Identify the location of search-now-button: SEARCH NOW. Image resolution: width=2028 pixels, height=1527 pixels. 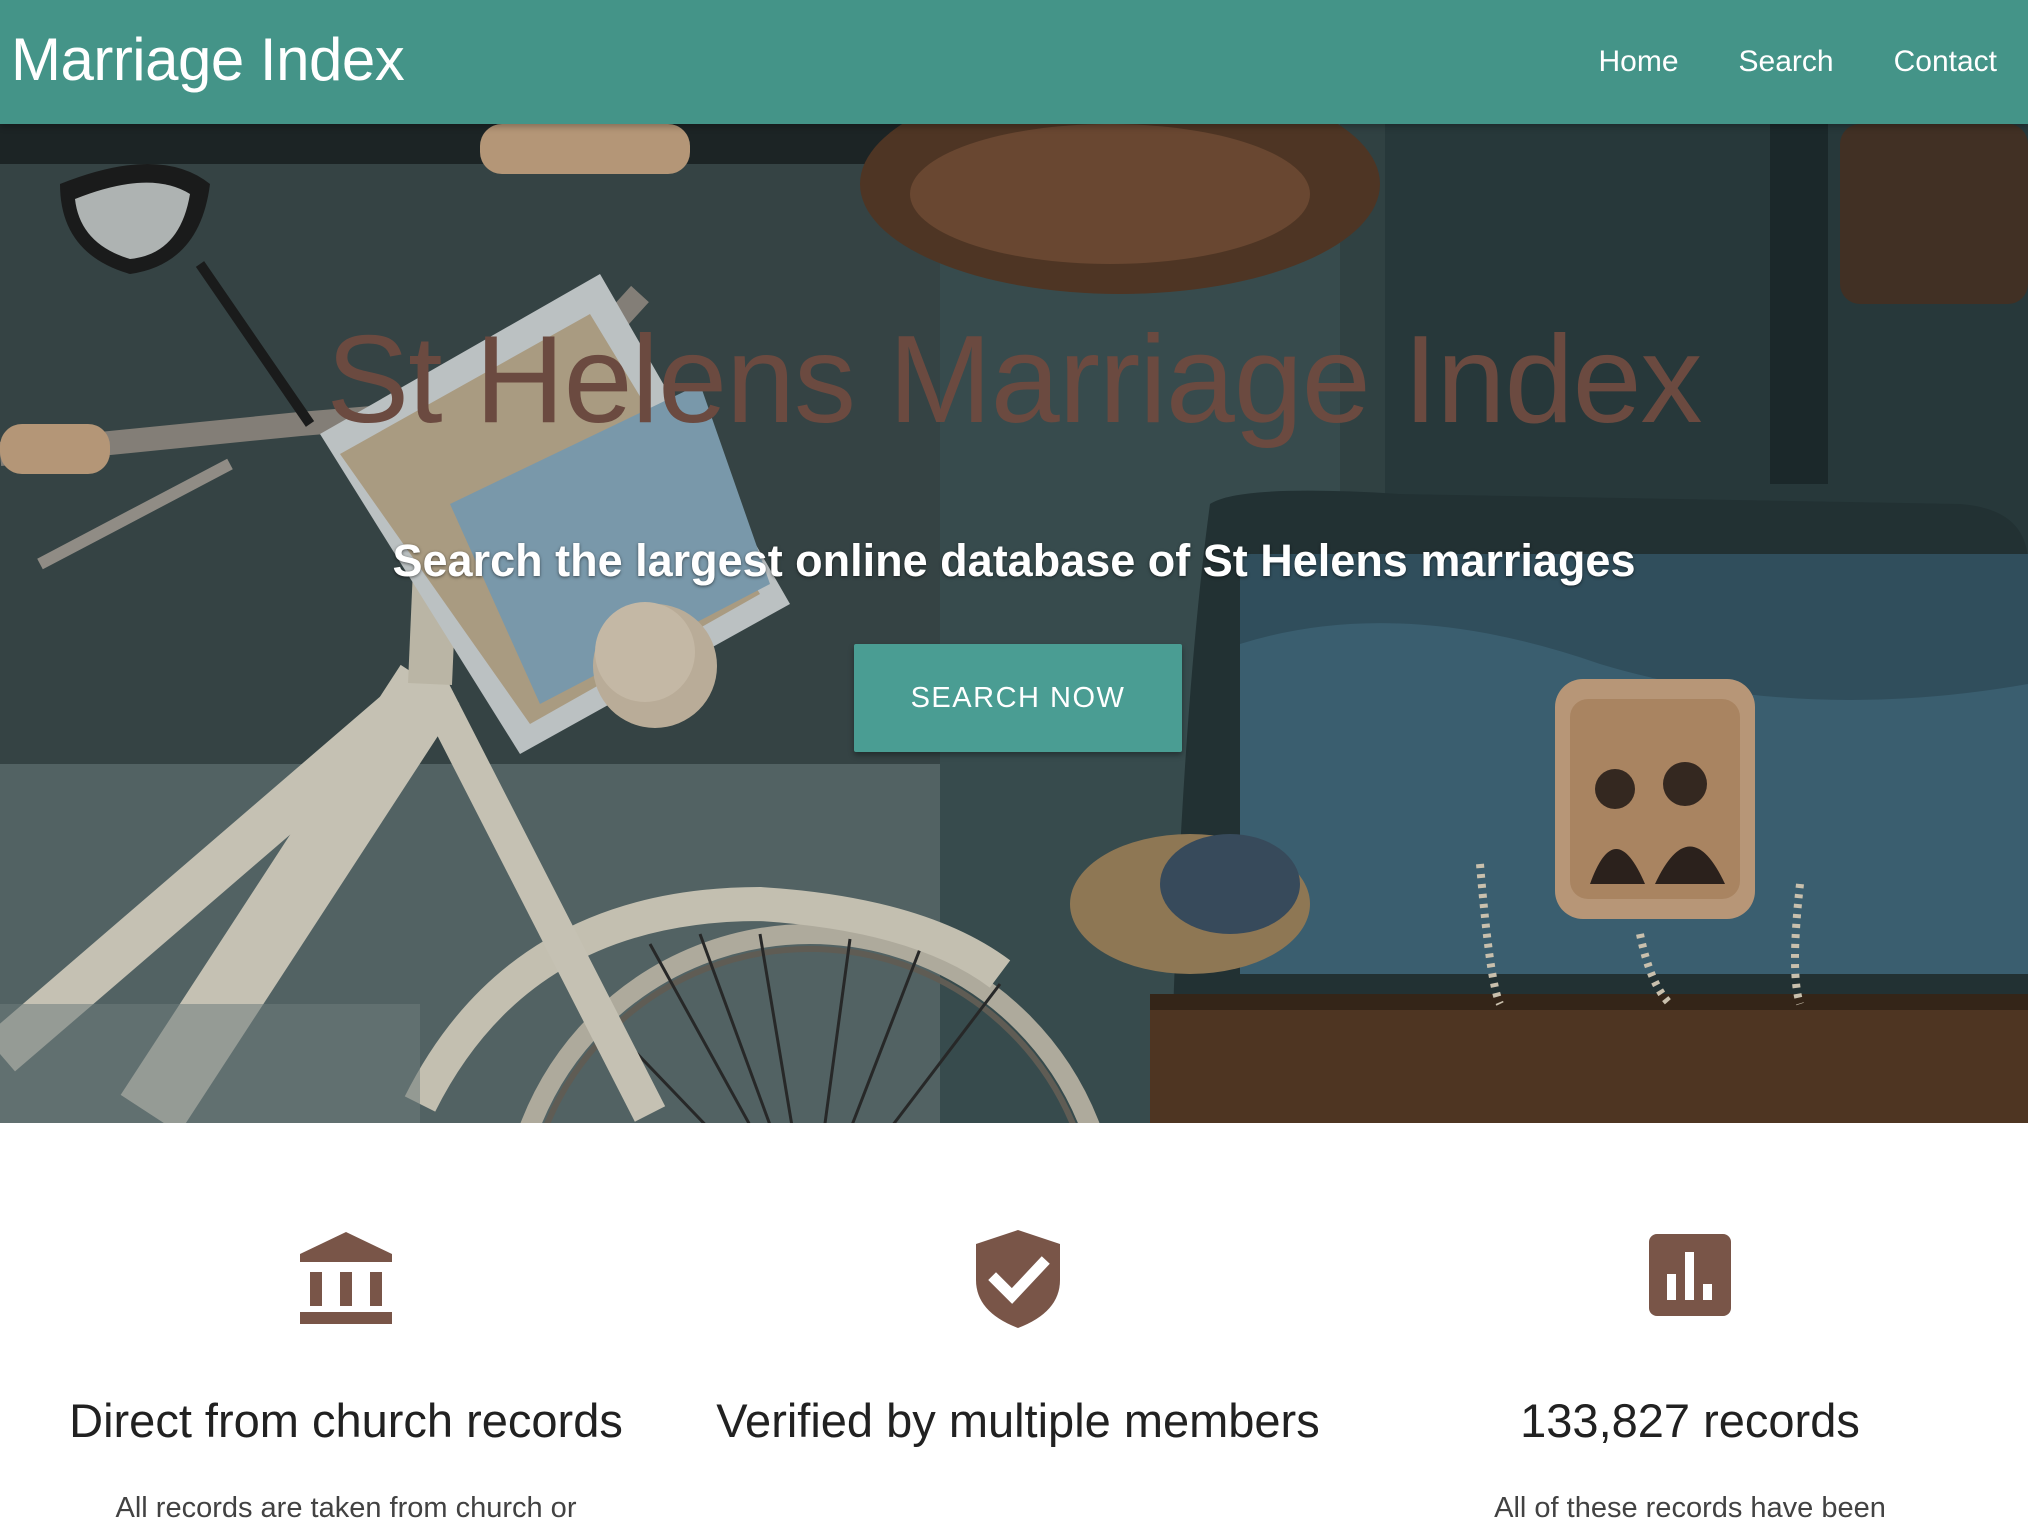
(1018, 698).